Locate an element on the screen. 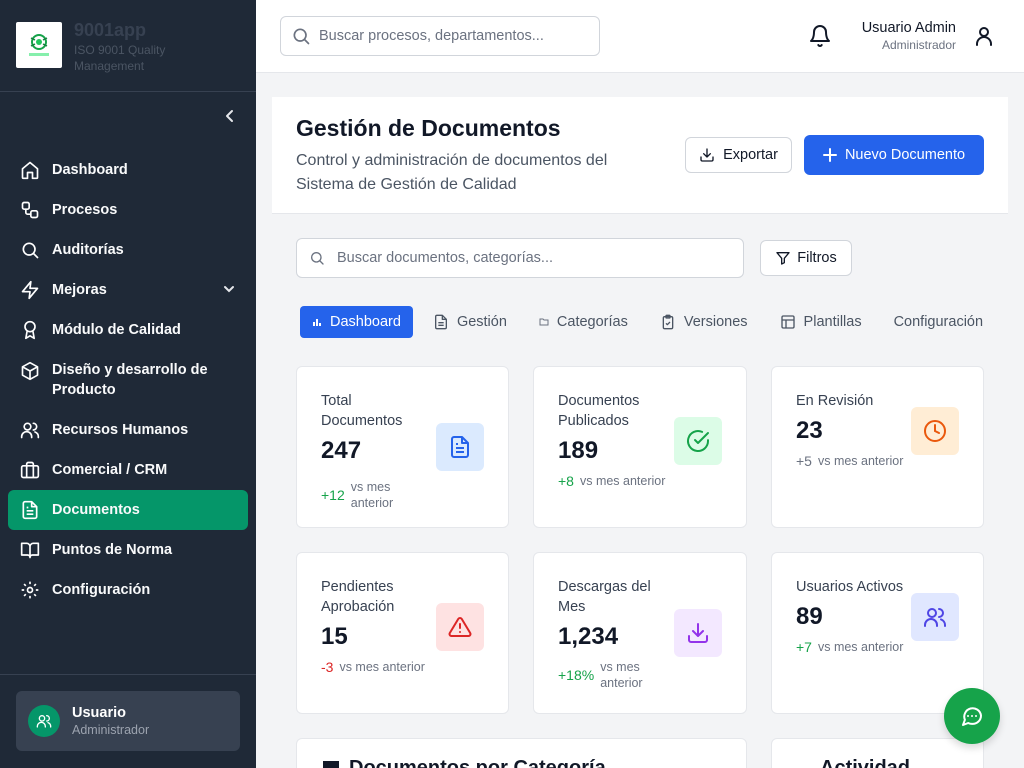 Image resolution: width=1024 pixels, height=768 pixels. book-open-icon is located at coordinates (30, 550).